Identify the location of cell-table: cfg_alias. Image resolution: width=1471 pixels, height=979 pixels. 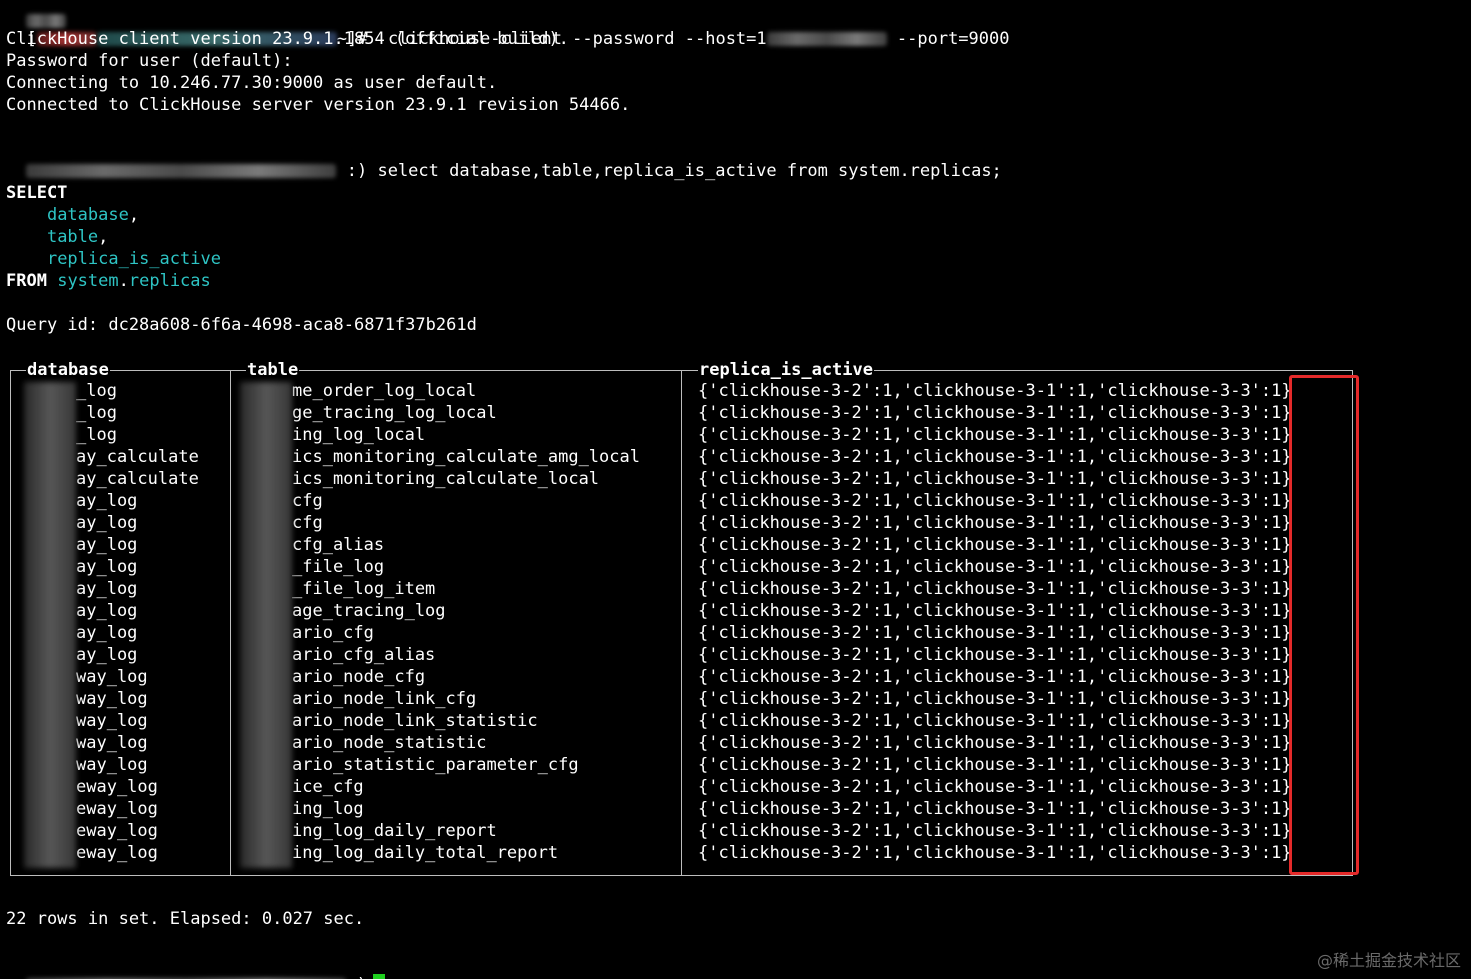
(338, 545).